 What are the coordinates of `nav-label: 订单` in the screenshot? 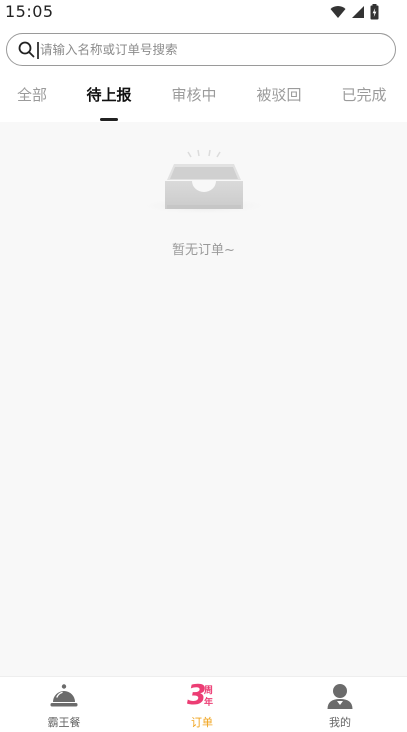 It's located at (202, 722).